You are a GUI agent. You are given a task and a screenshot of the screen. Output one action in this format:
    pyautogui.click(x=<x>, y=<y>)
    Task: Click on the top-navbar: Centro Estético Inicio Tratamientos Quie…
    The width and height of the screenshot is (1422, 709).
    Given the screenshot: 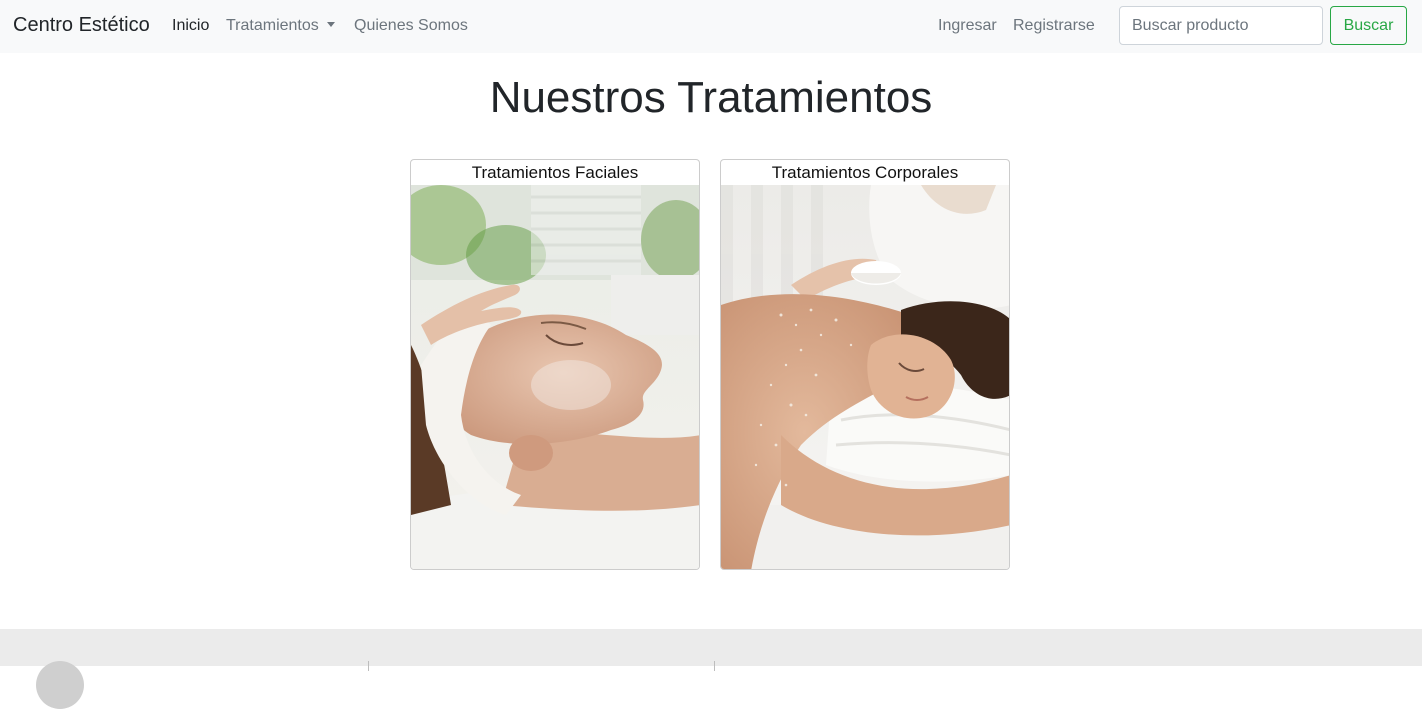 What is the action you would take?
    pyautogui.click(x=711, y=26)
    